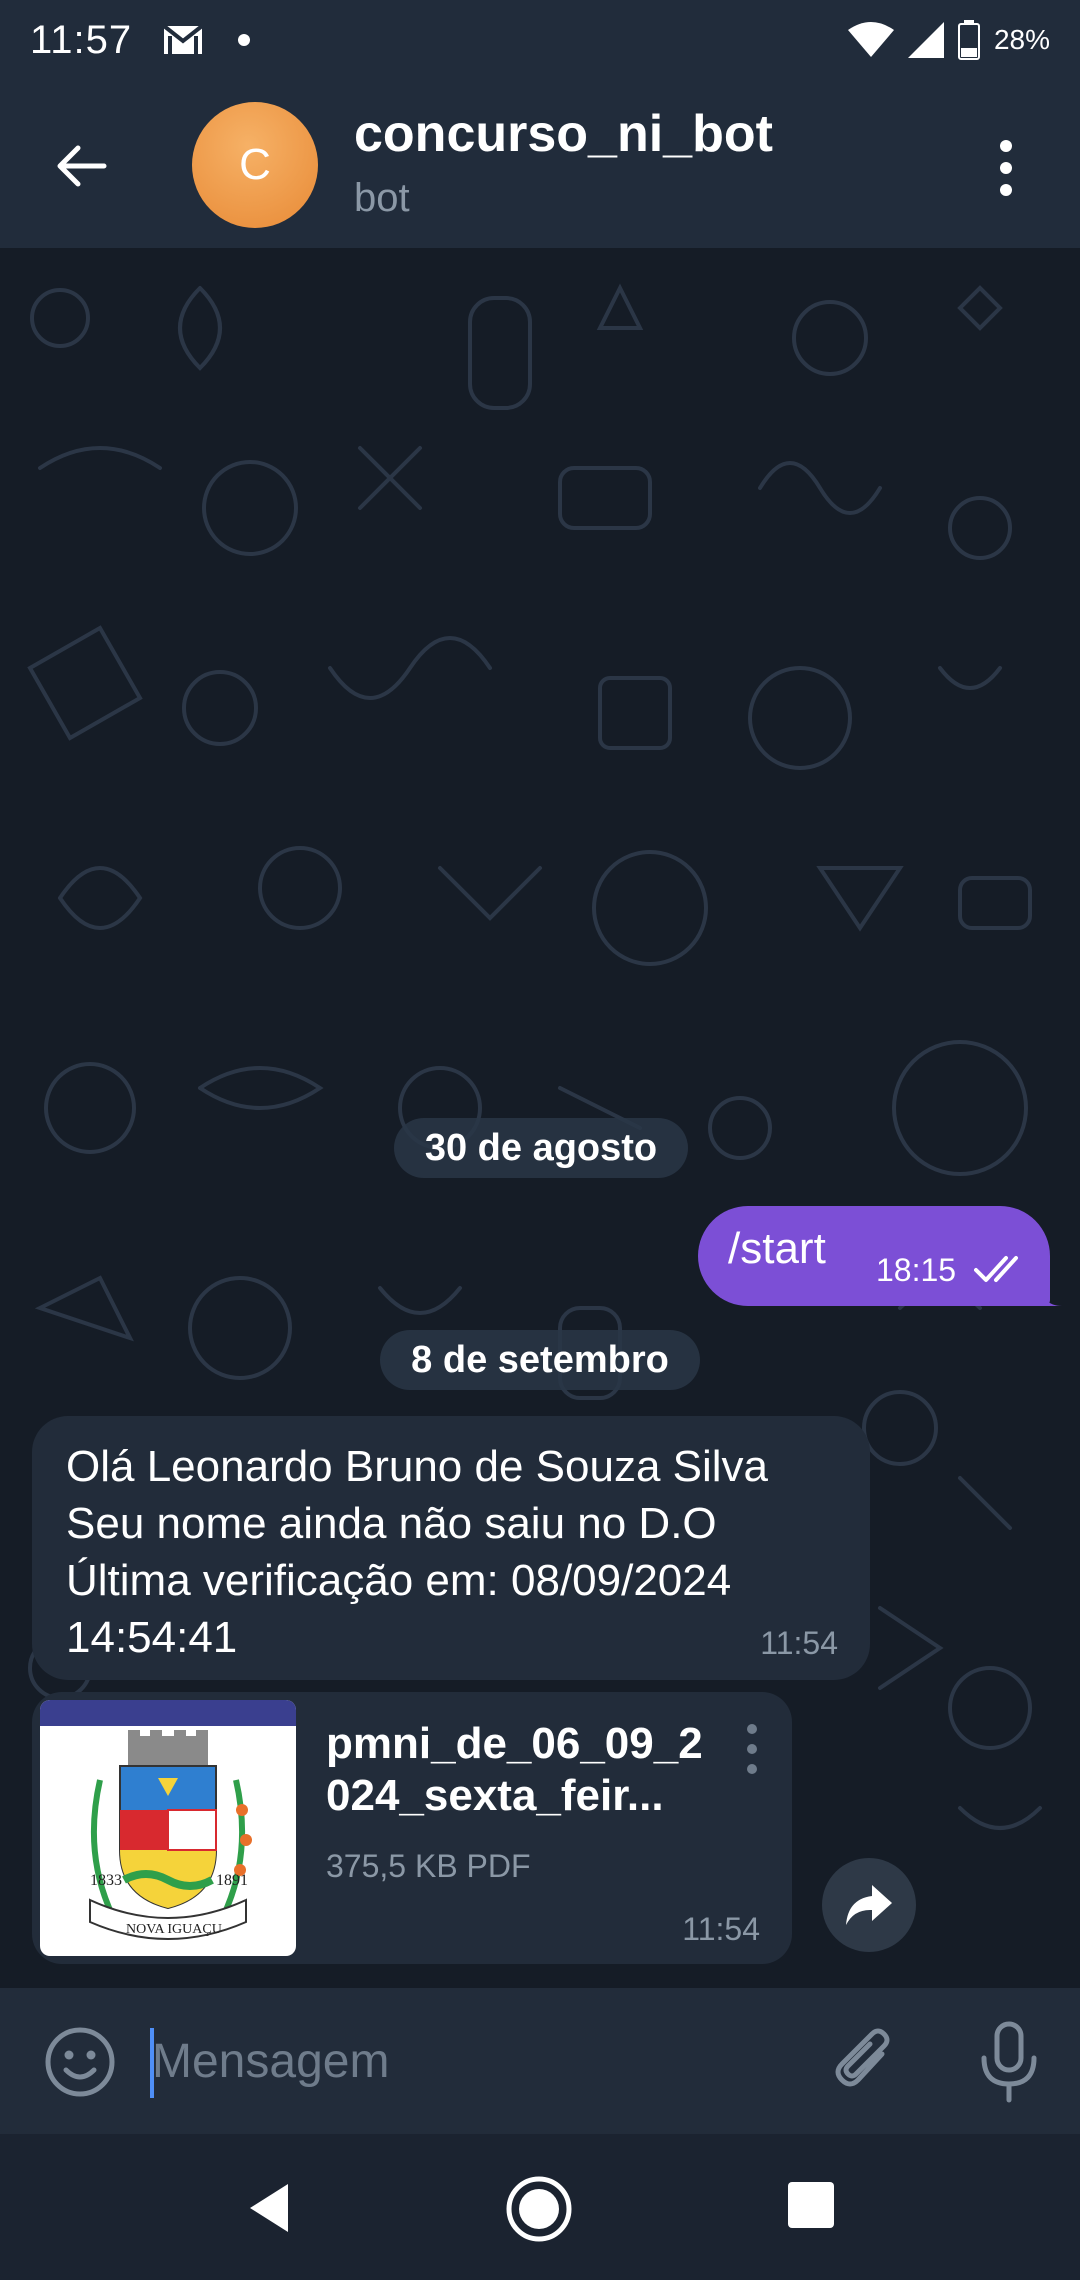 This screenshot has height=2280, width=1080. What do you see at coordinates (270, 2208) in the screenshot?
I see `nav-back-icon` at bounding box center [270, 2208].